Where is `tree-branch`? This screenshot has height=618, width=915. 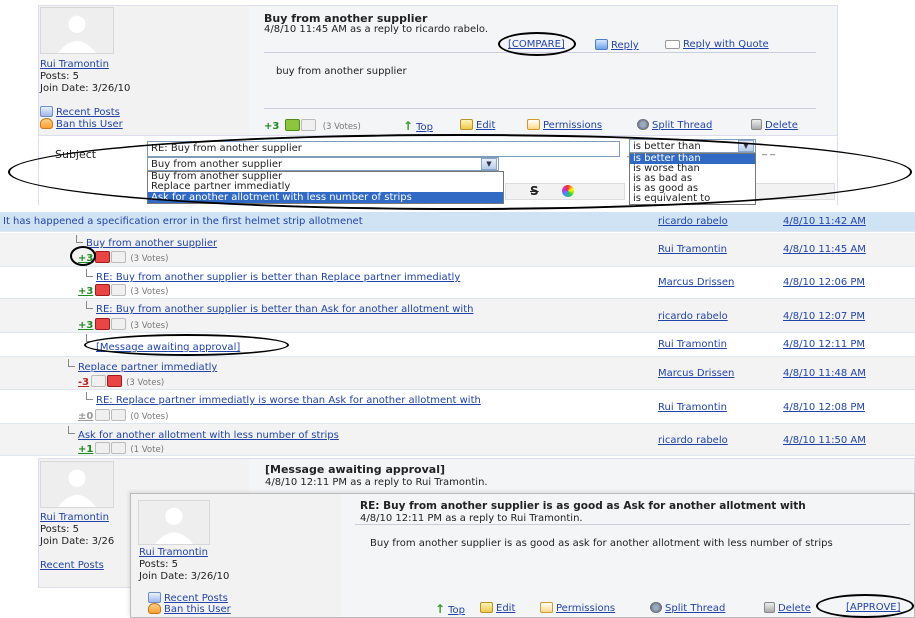
tree-branch is located at coordinates (71, 363).